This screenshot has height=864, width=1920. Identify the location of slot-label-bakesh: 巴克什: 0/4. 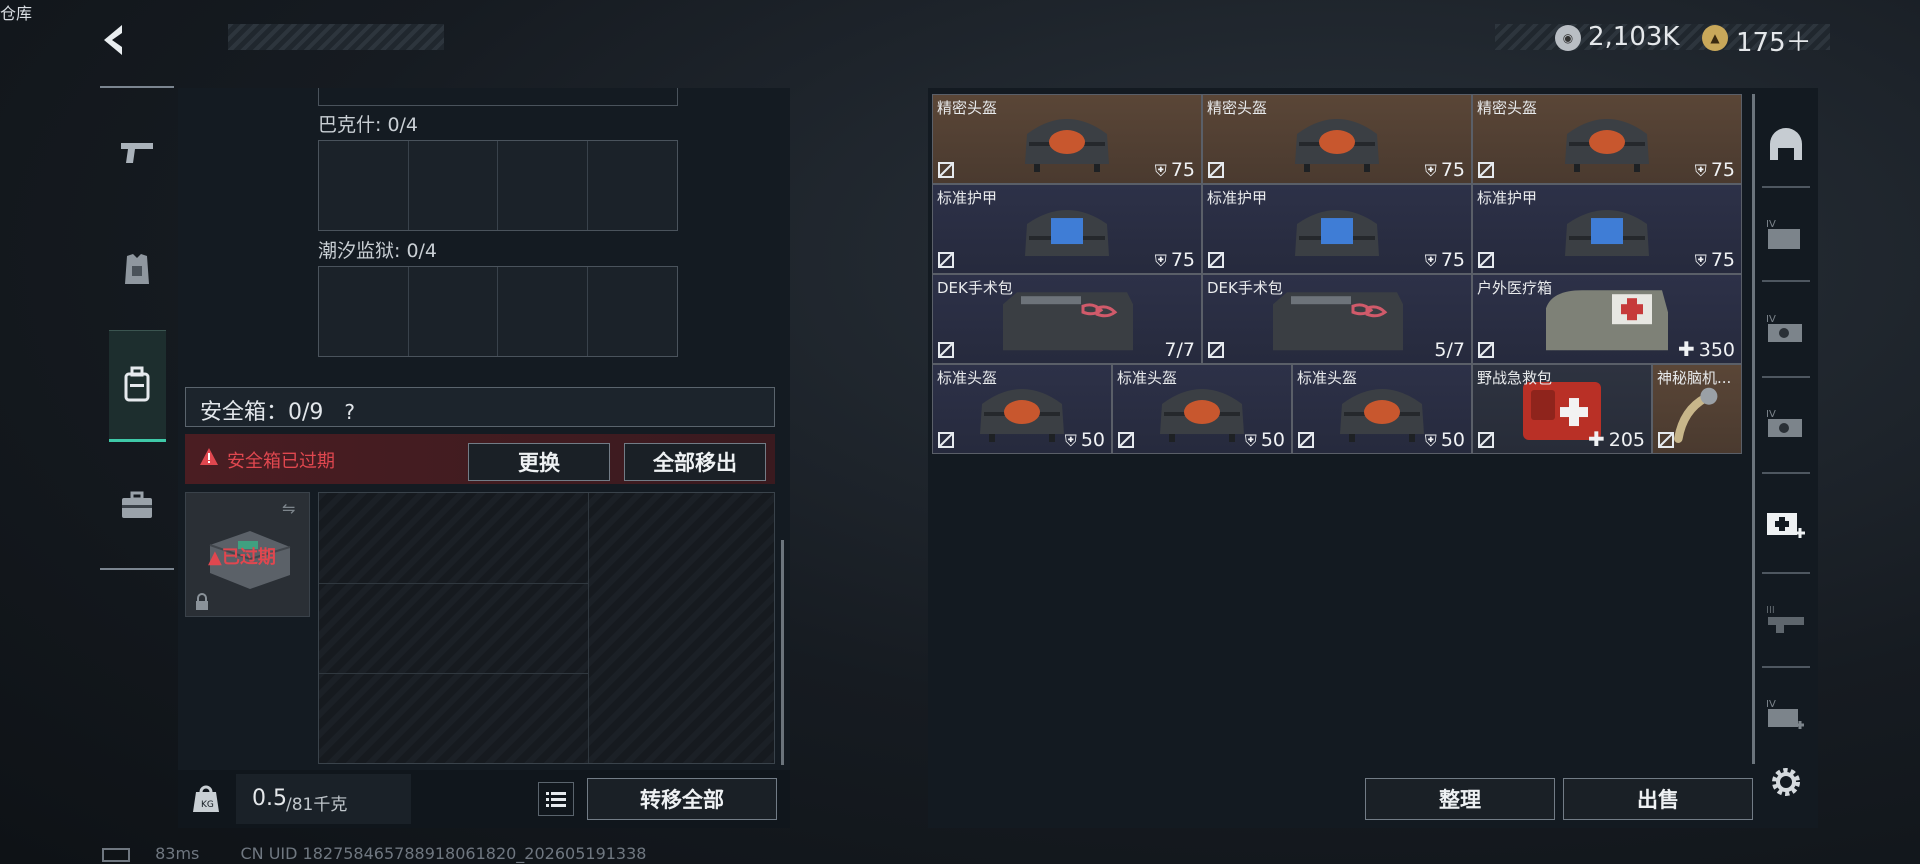
(368, 125).